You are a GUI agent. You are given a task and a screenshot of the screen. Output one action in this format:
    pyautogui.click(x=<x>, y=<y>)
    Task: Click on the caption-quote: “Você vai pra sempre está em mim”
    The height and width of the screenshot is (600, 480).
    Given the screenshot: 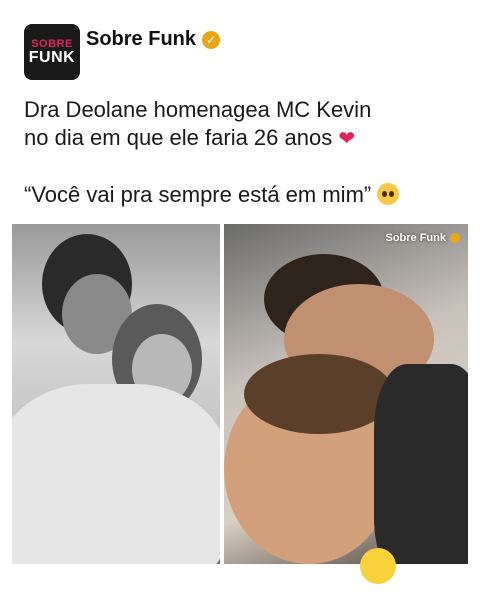 What is the action you would take?
    pyautogui.click(x=244, y=195)
    